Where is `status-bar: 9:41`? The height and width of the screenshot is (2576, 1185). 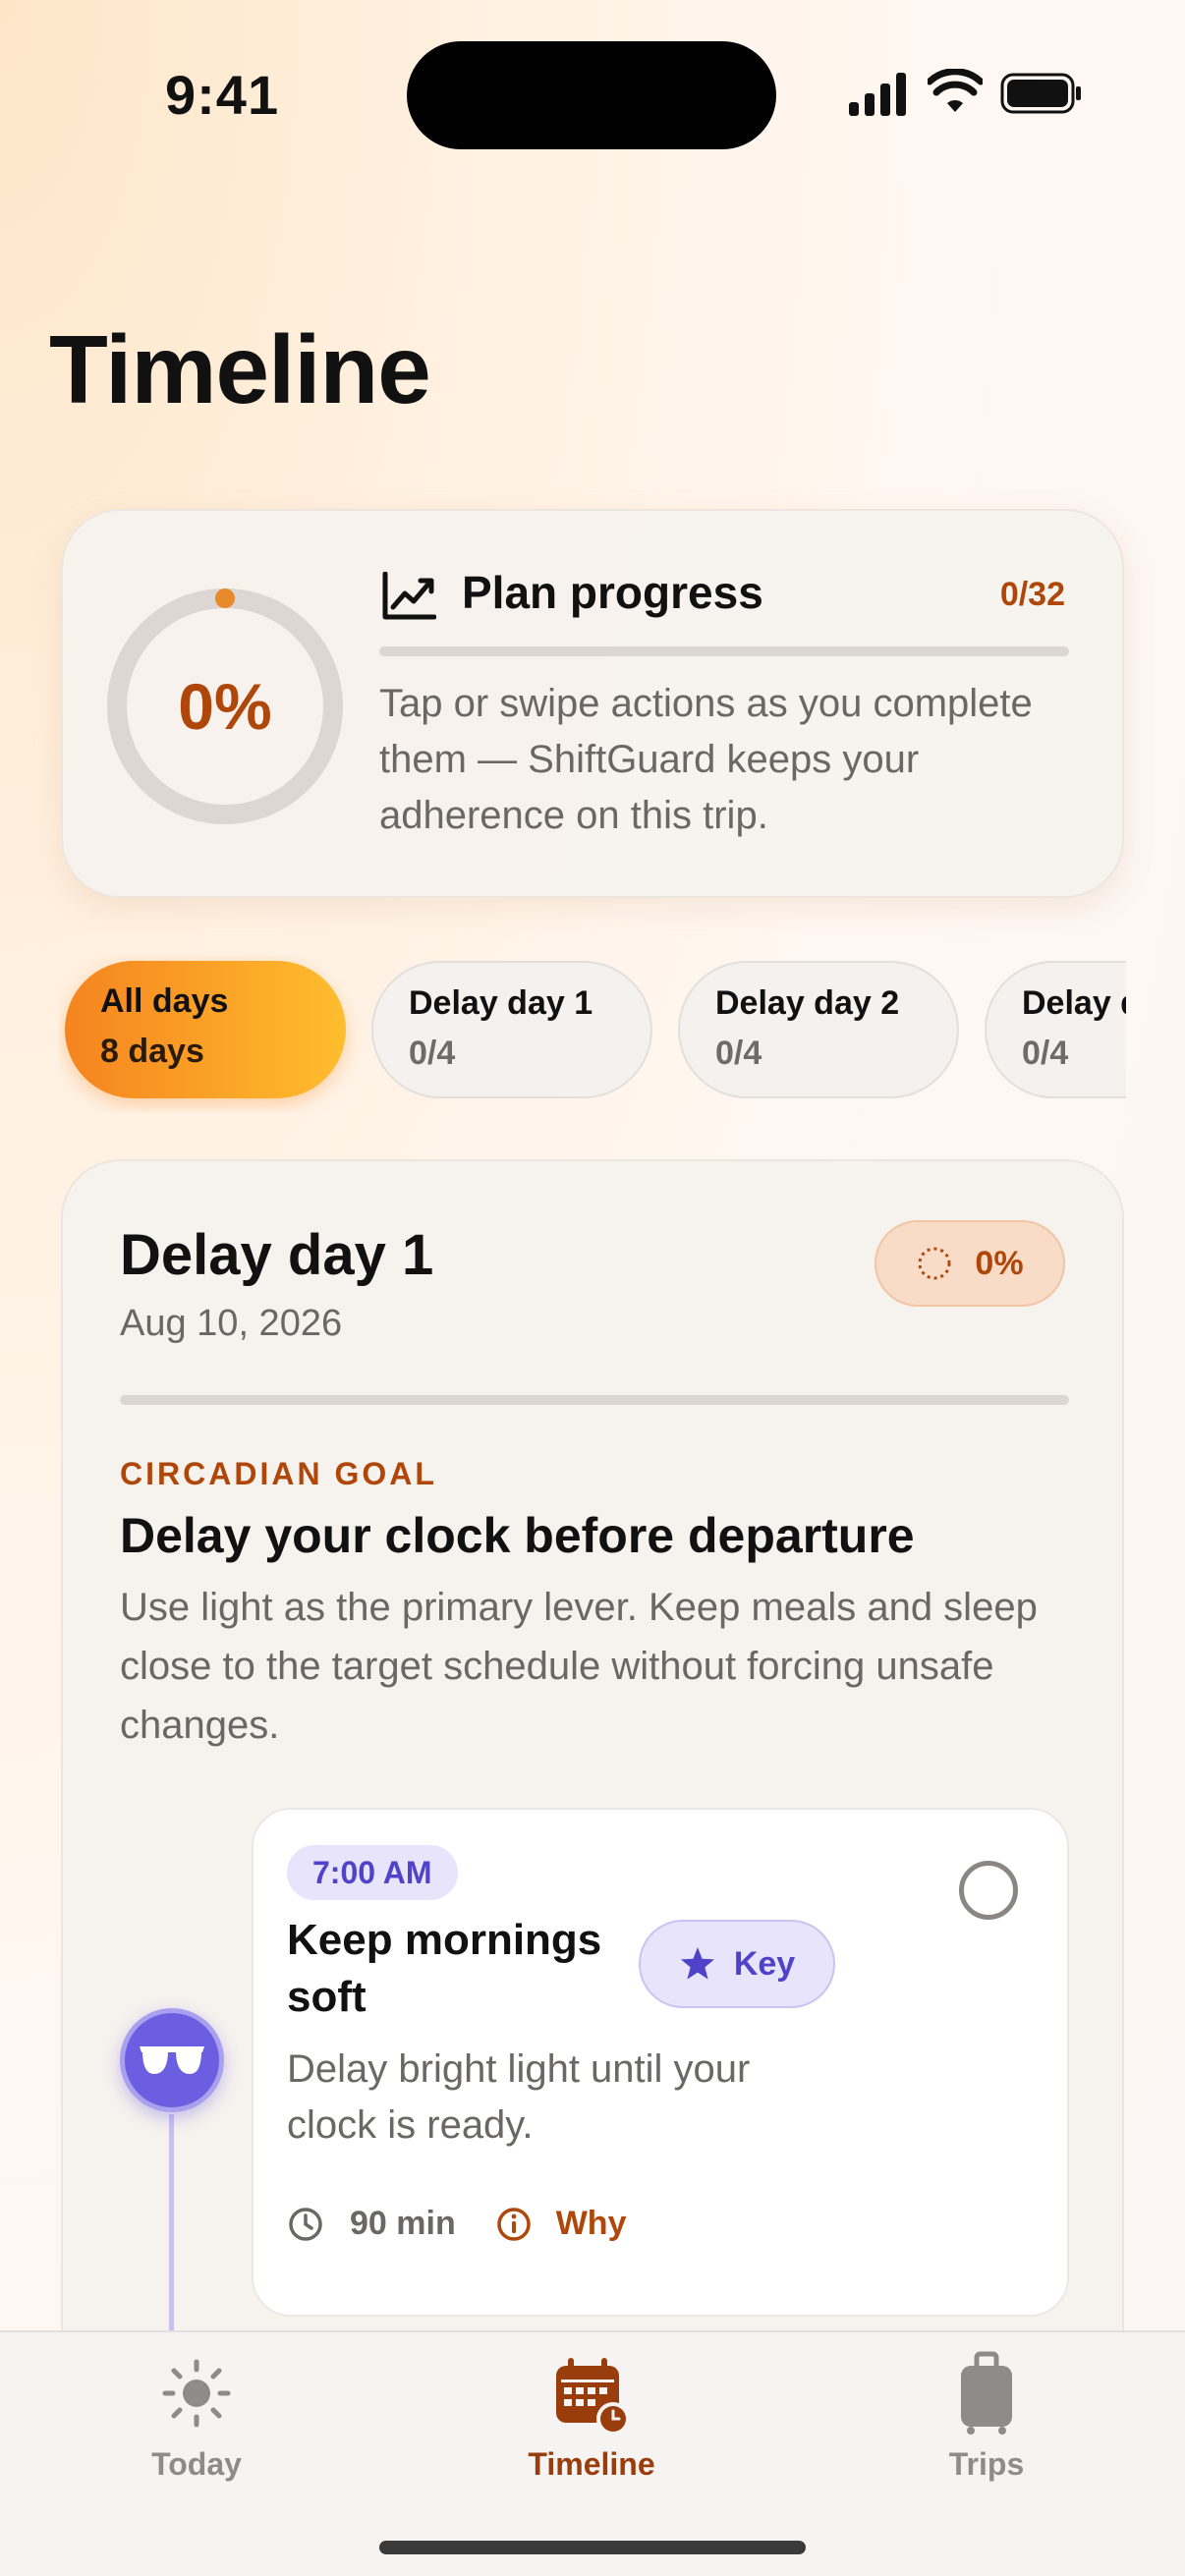
status-bar: 9:41 is located at coordinates (592, 93).